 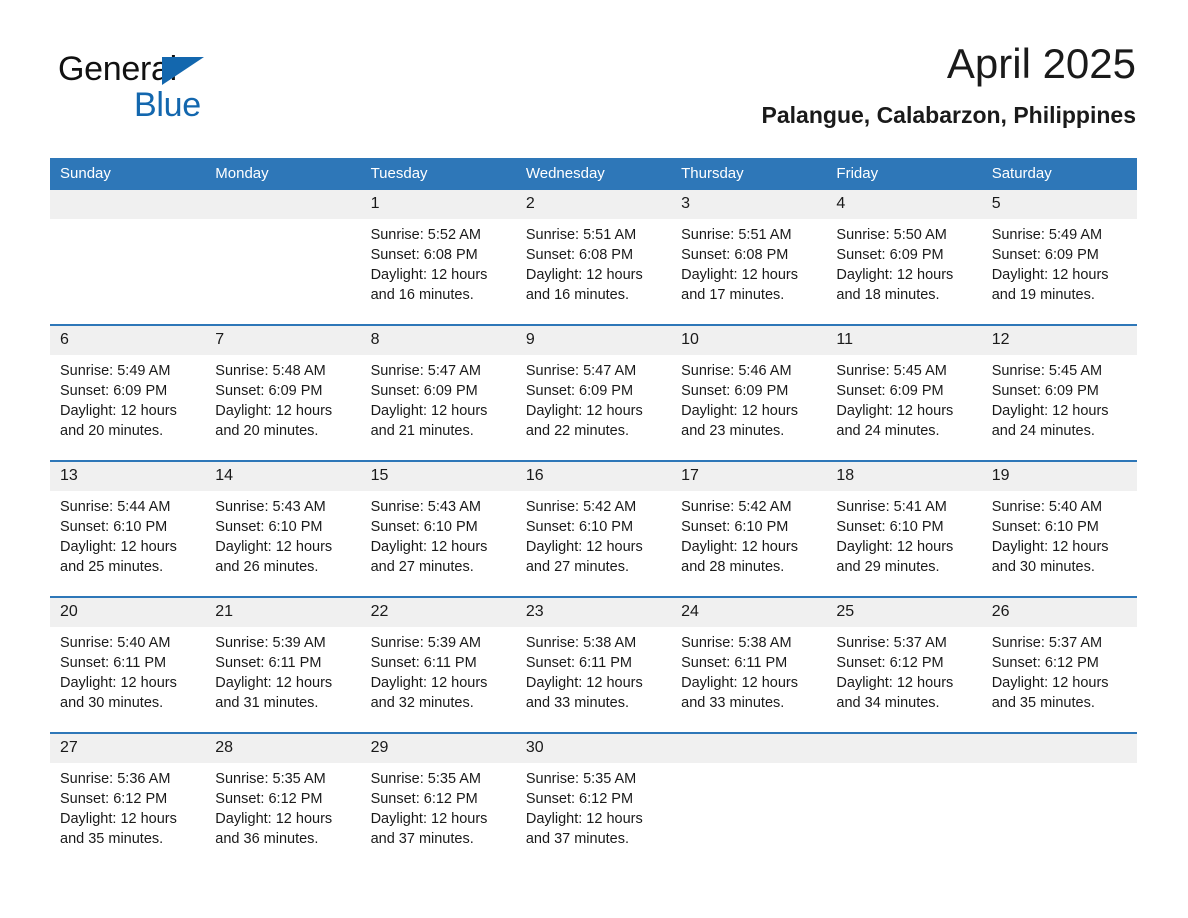 What do you see at coordinates (424, 527) in the screenshot?
I see `sunset-text: Sunset: 6:10 PM` at bounding box center [424, 527].